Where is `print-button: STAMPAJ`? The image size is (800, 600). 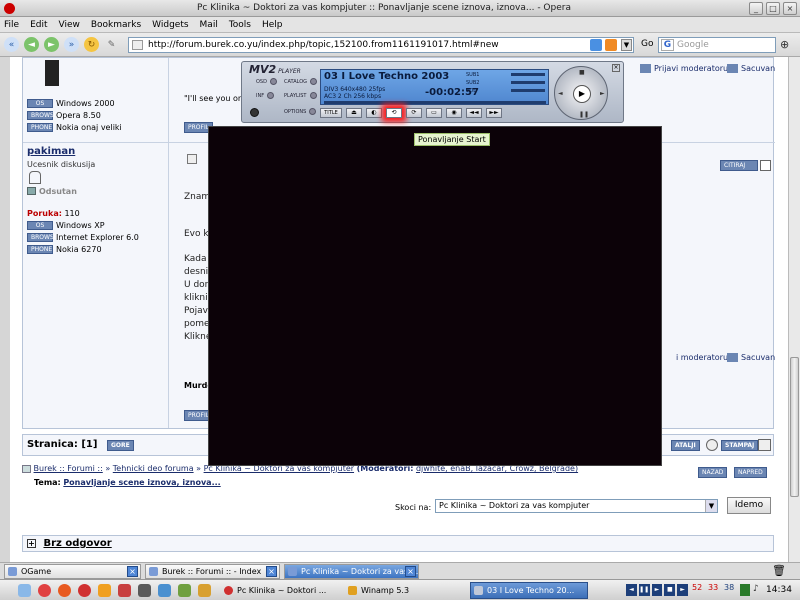 print-button: STAMPAJ is located at coordinates (740, 445).